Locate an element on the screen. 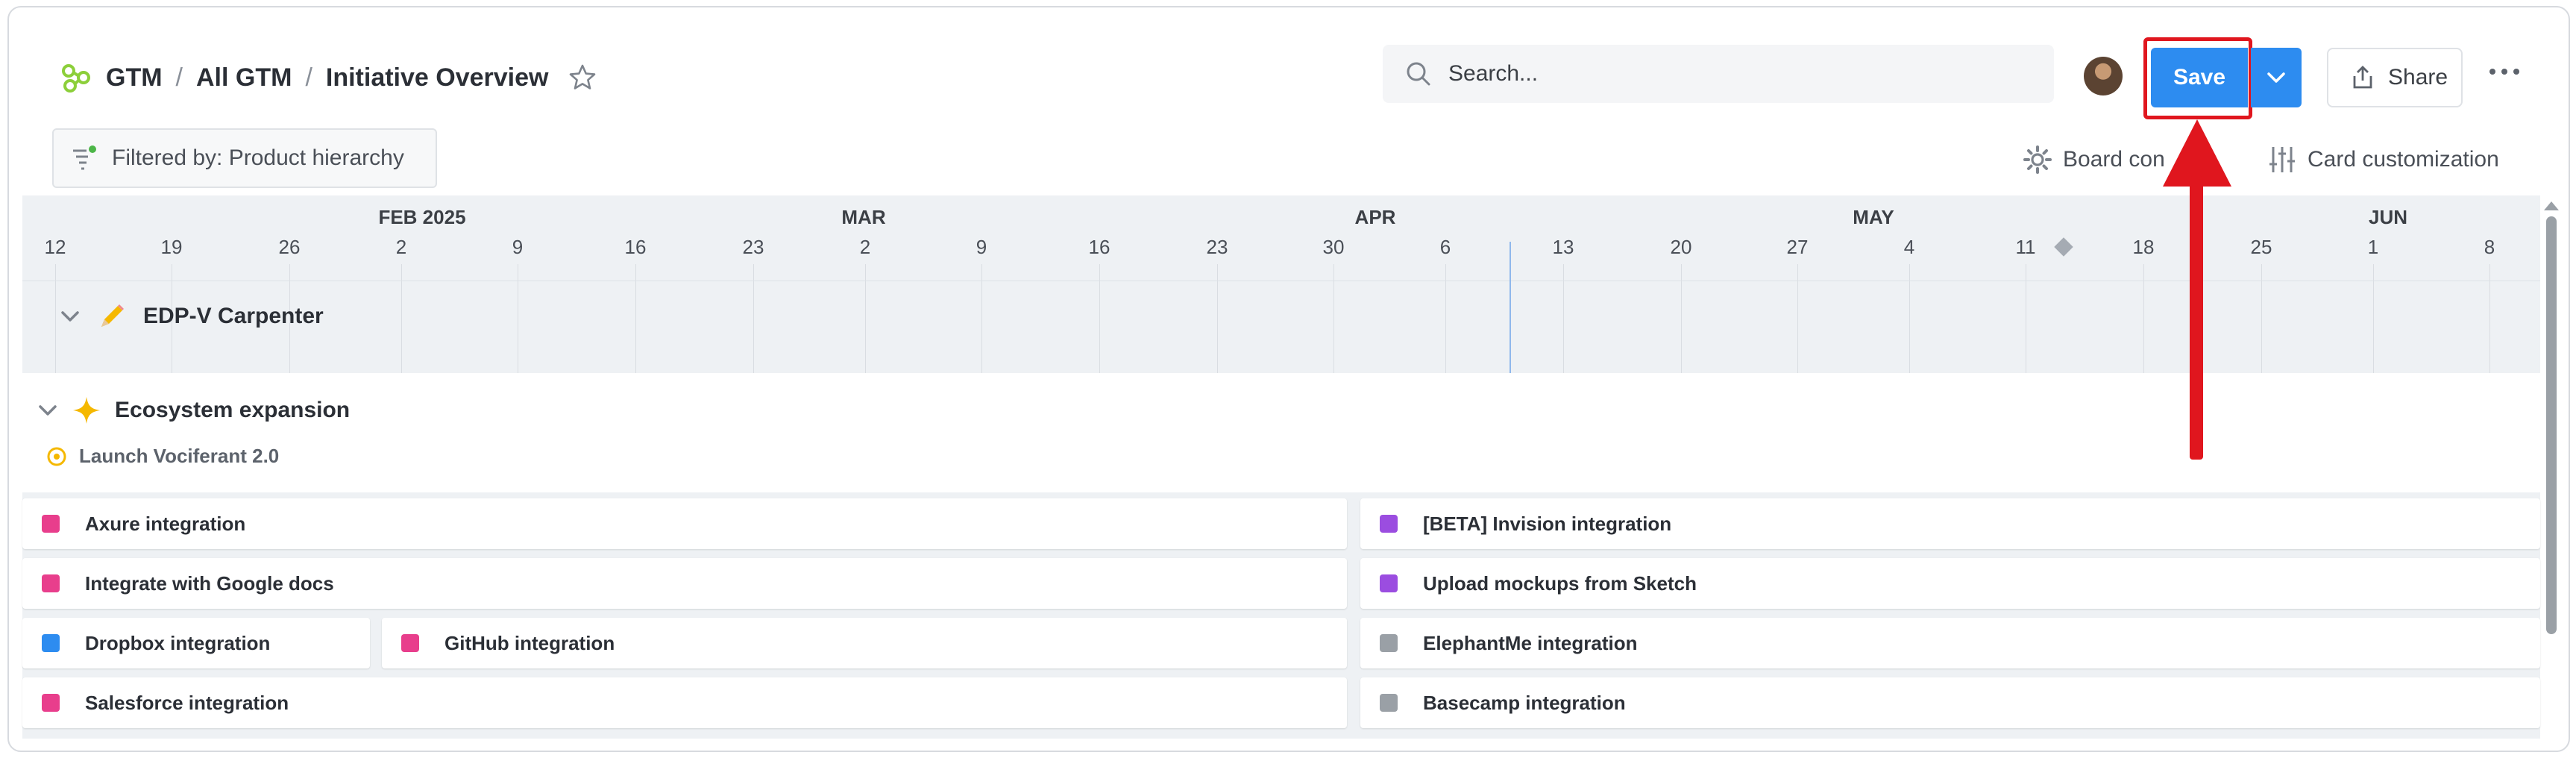  initiative-subtitle-row: Launch Vociferant 2.0 is located at coordinates (163, 456).